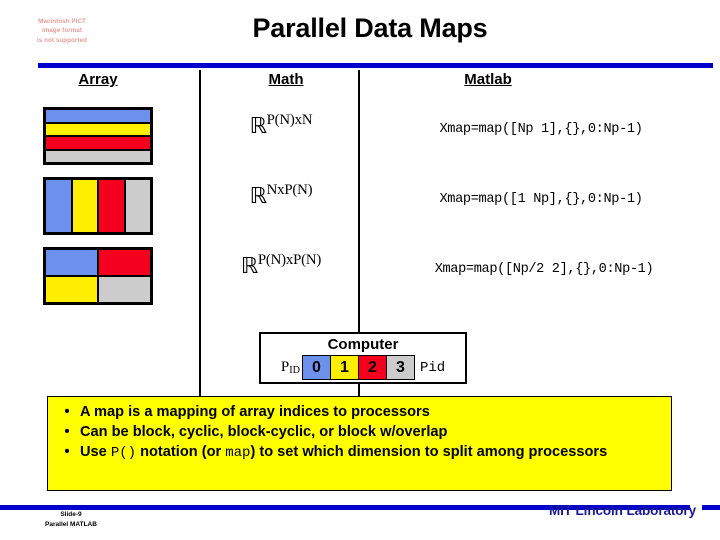 Image resolution: width=720 pixels, height=540 pixels. Describe the element at coordinates (294, 371) in the screenshot. I see `pid-label-subscript: ID` at that location.